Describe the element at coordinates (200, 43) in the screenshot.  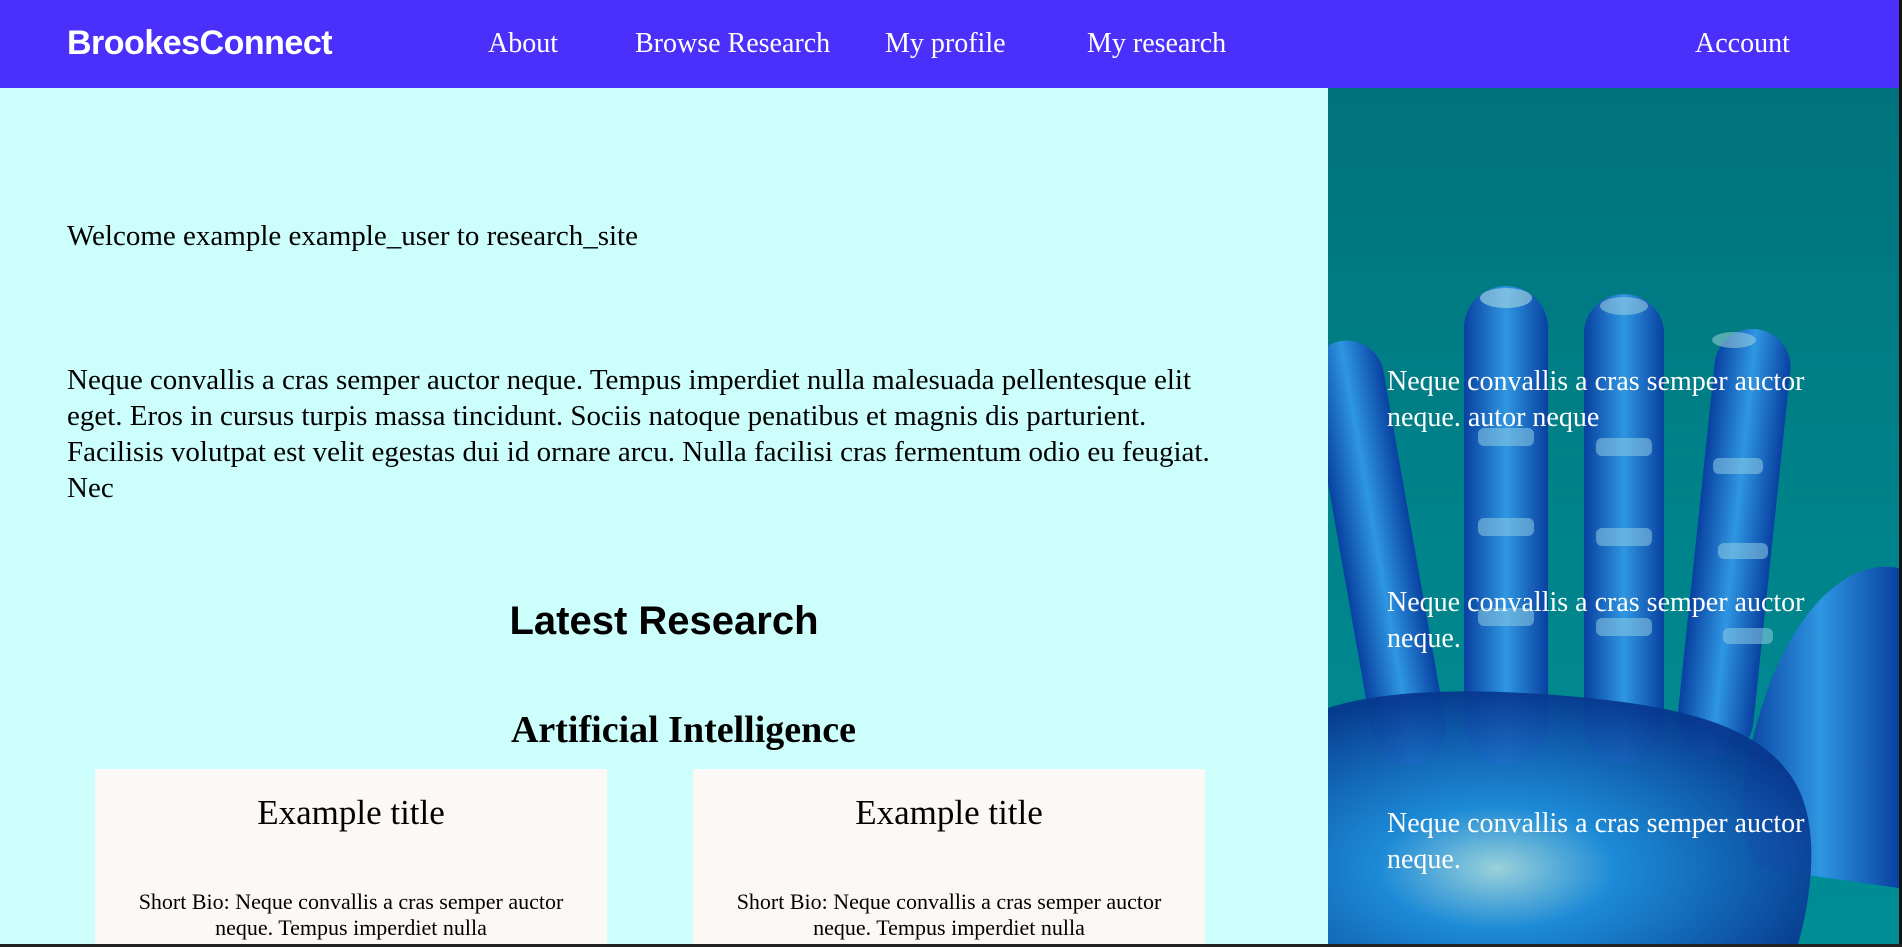
I see `brand-logo-link: BrookesConnect` at that location.